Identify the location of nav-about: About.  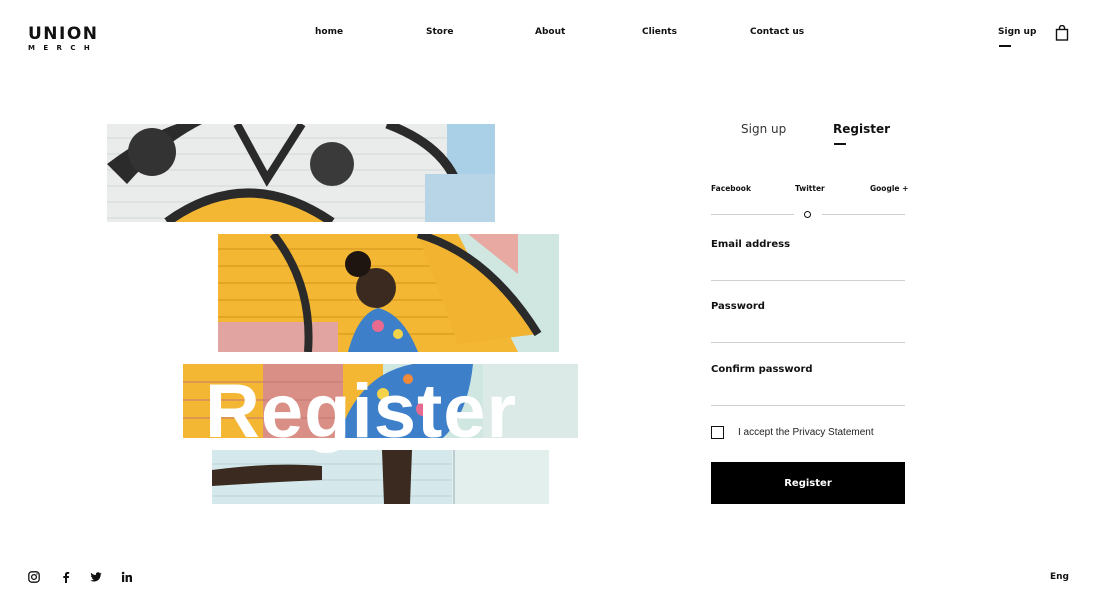
(550, 32).